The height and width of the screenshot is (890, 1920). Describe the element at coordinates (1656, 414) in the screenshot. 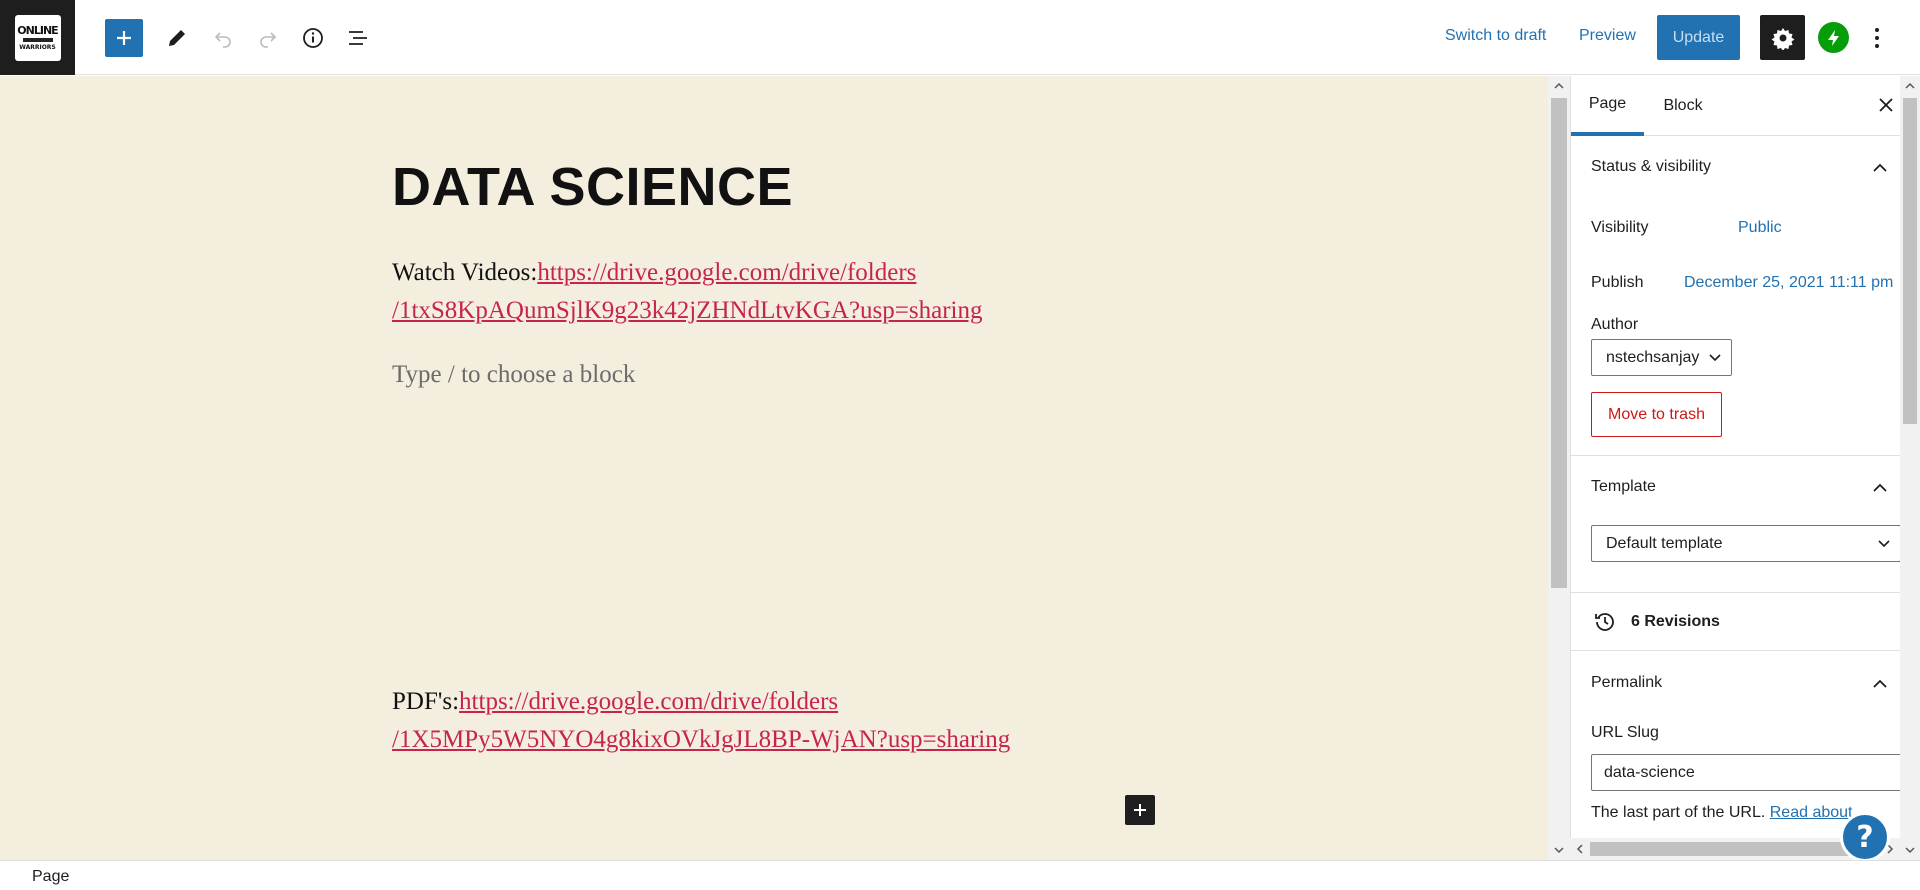

I see `move-to-trash-button: Move to trash` at that location.